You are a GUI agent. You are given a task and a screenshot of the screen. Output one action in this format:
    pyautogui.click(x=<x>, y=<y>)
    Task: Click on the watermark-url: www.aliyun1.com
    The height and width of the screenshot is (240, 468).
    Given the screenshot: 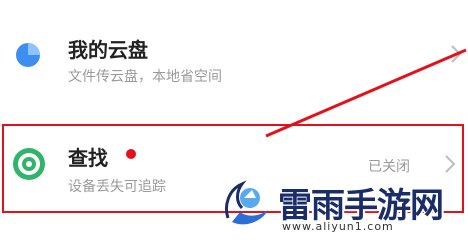 What is the action you would take?
    pyautogui.click(x=338, y=226)
    